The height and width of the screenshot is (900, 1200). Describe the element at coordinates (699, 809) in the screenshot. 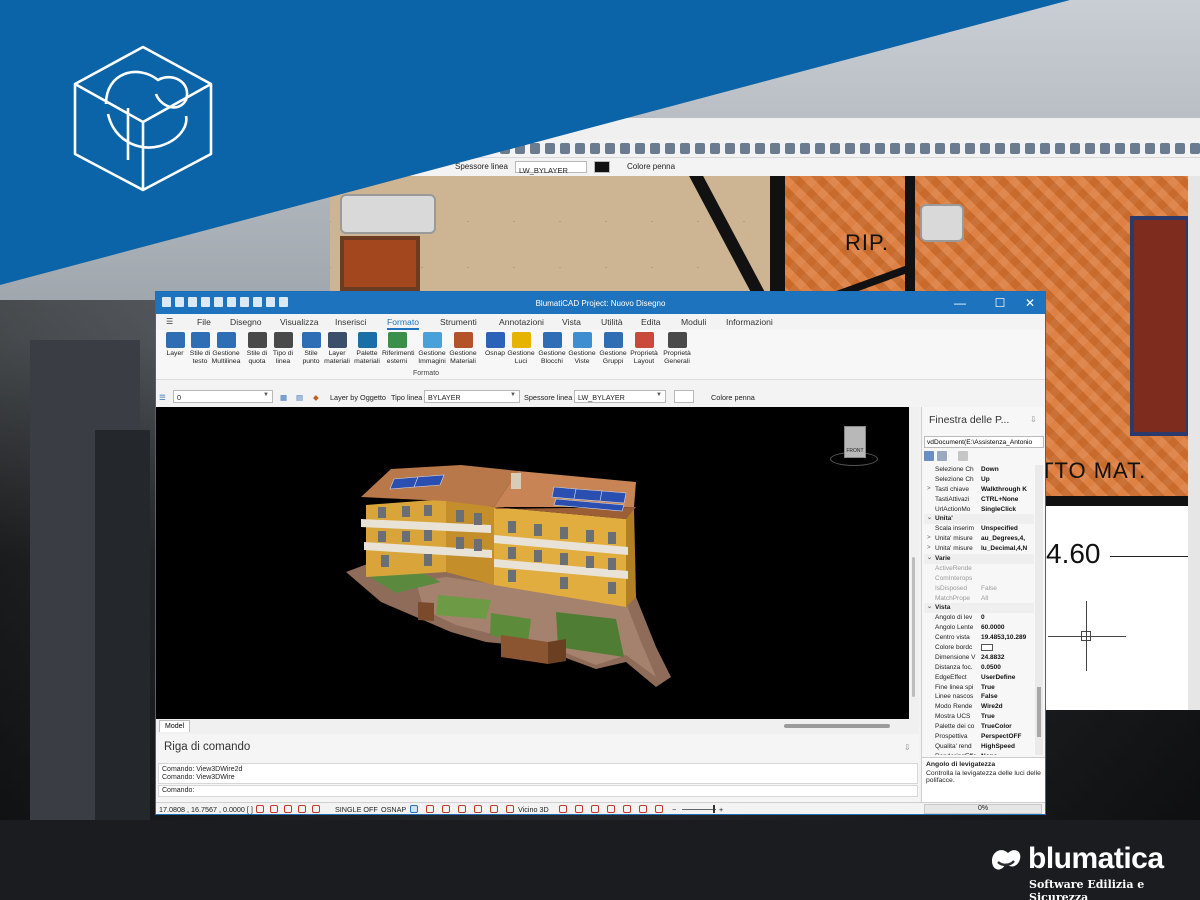

I see `zoom-slider` at that location.